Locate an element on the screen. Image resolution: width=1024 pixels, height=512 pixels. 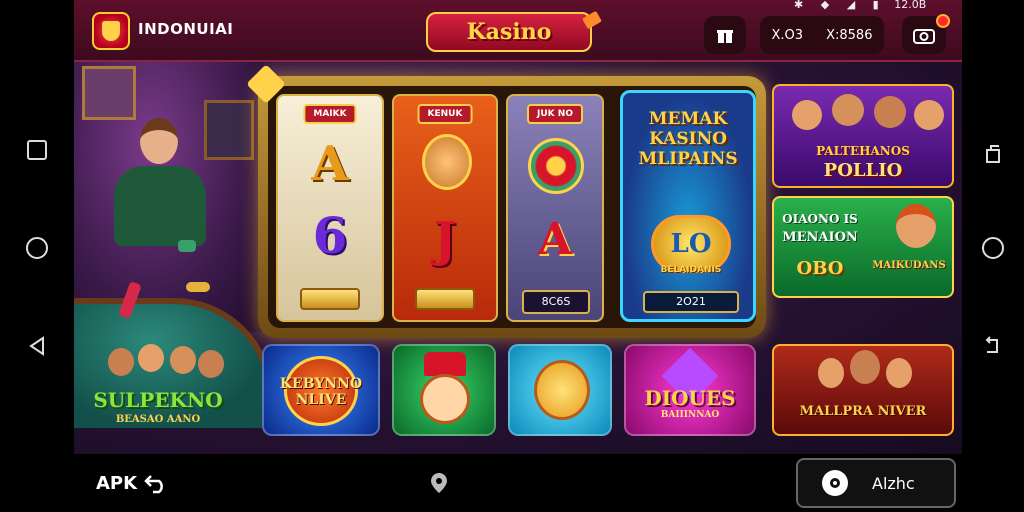
game-tile-sulpekno: SULPEKNO BEASAO AANO is located at coordinates (158, 390).